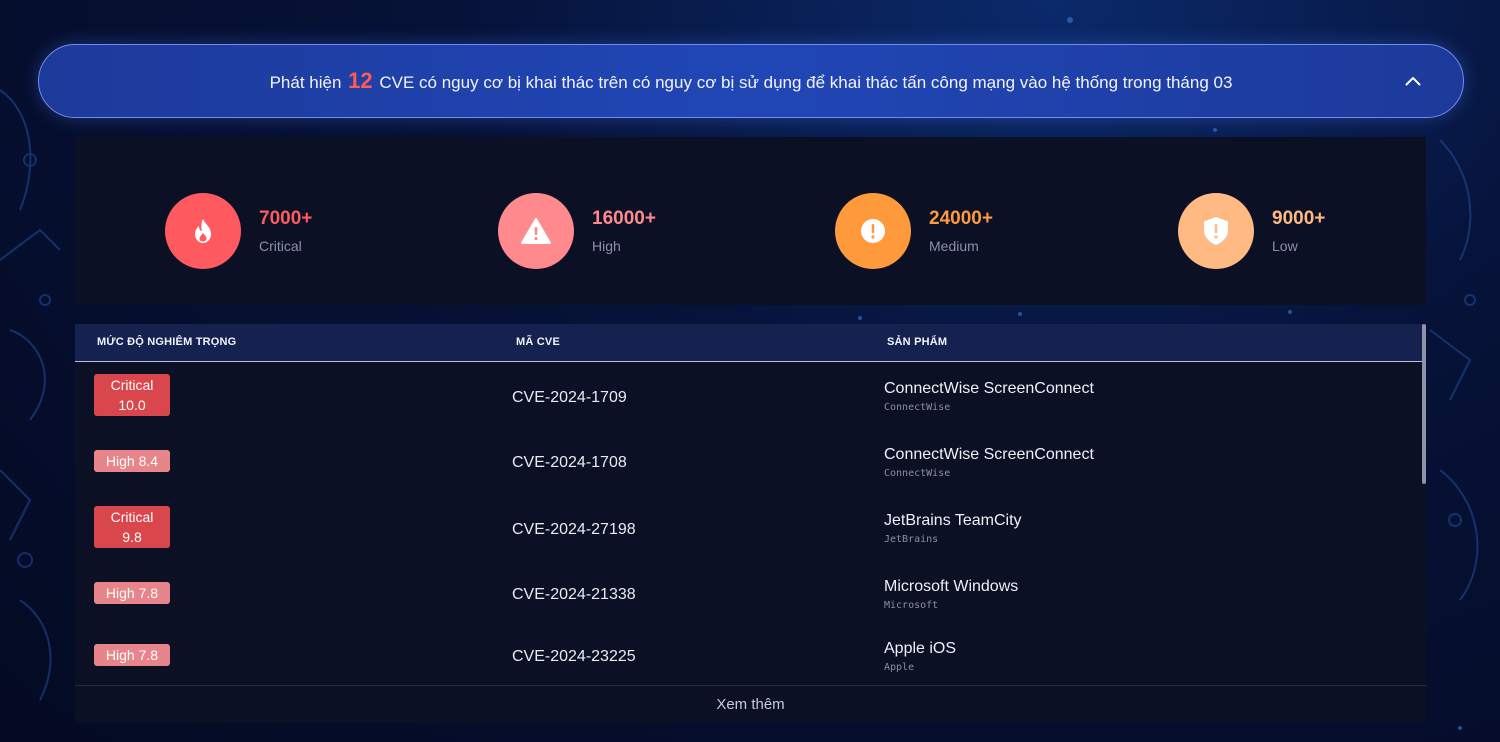 Image resolution: width=1500 pixels, height=742 pixels. I want to click on severity-badge: Critical 9.8, so click(132, 527).